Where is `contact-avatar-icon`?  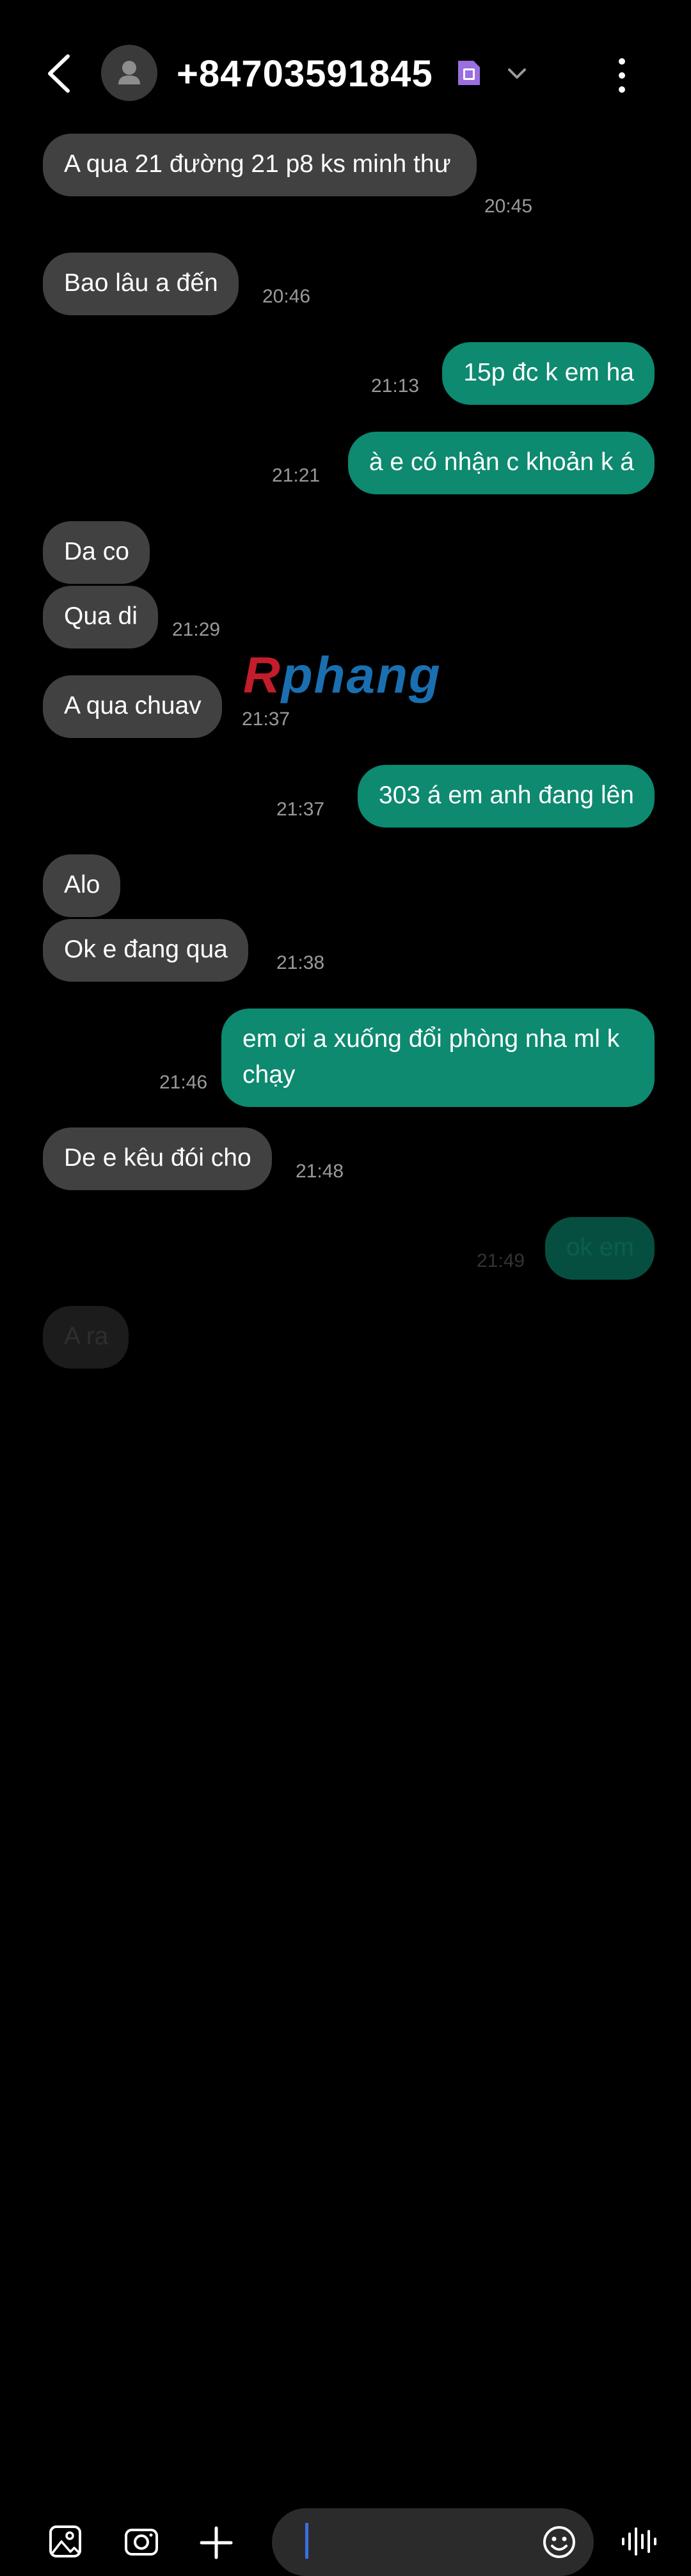
contact-avatar-icon is located at coordinates (129, 72).